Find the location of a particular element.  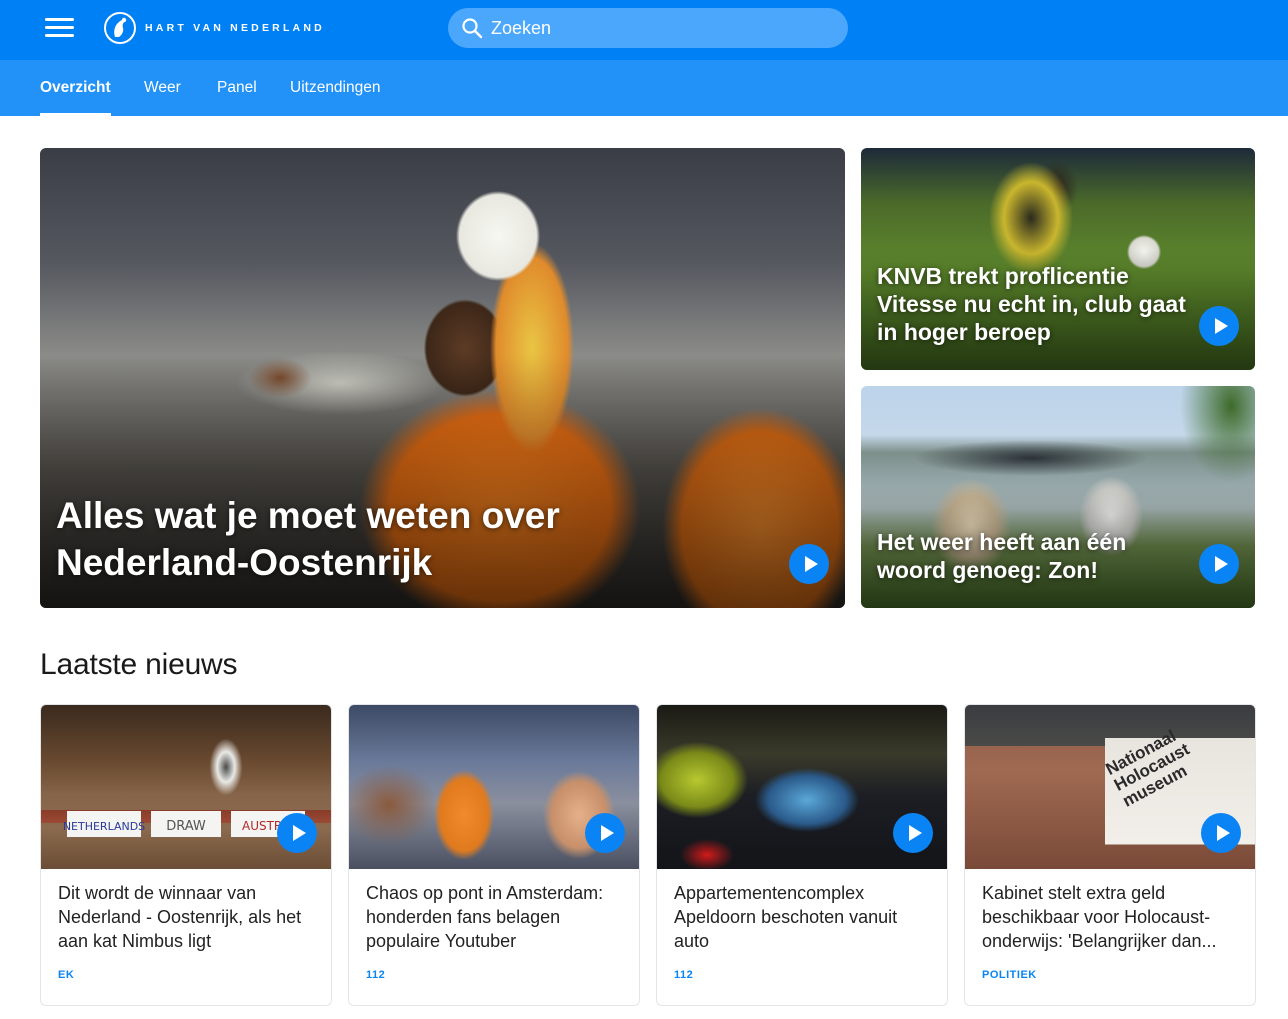

top-bar: HART VAN NEDERLAND Zoeken is located at coordinates (644, 30).